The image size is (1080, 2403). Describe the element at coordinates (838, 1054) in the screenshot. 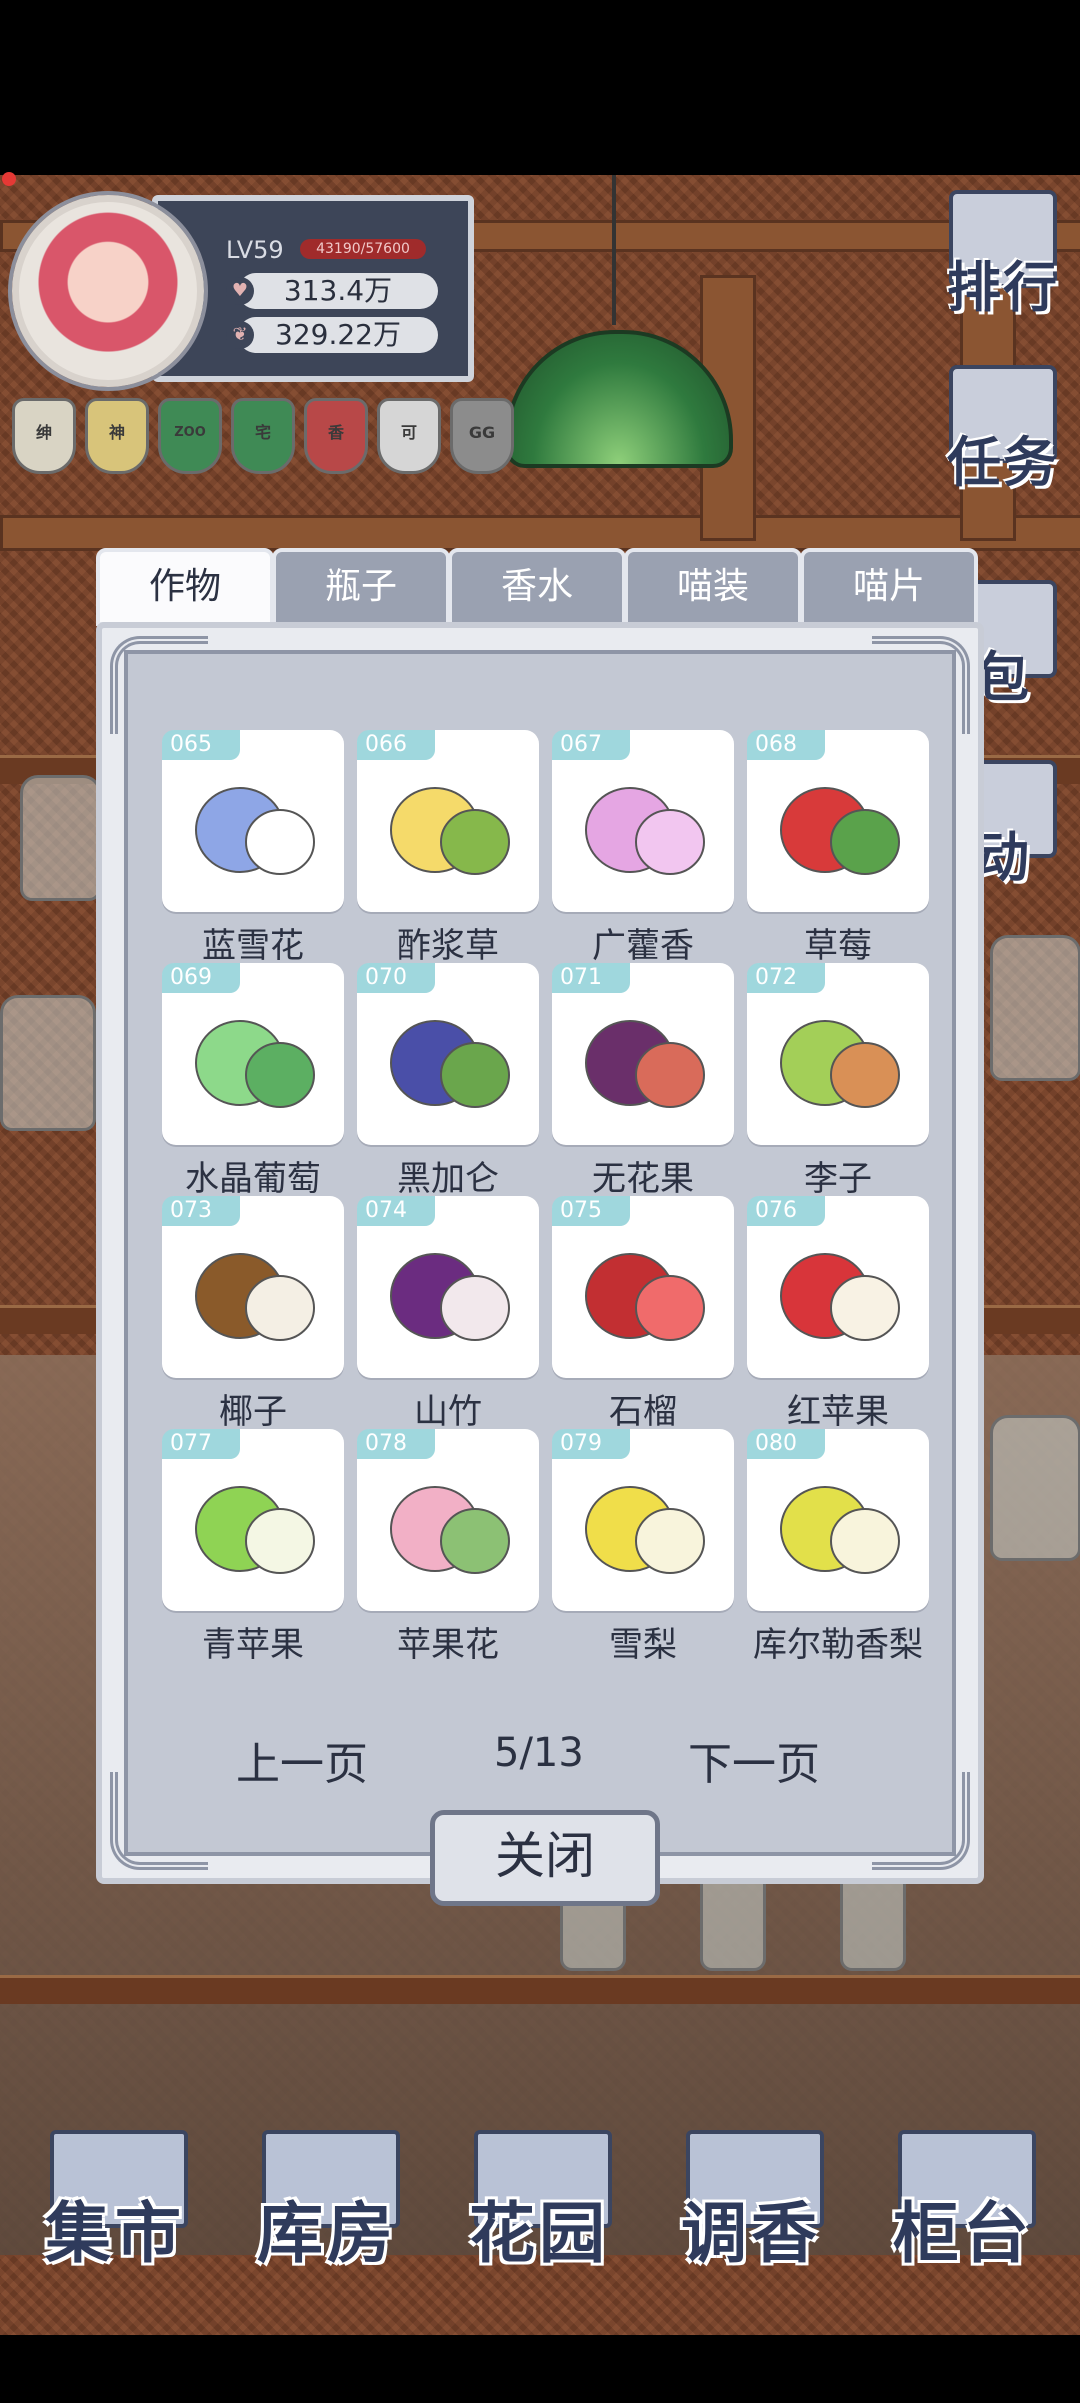

I see `item-card: 072` at that location.